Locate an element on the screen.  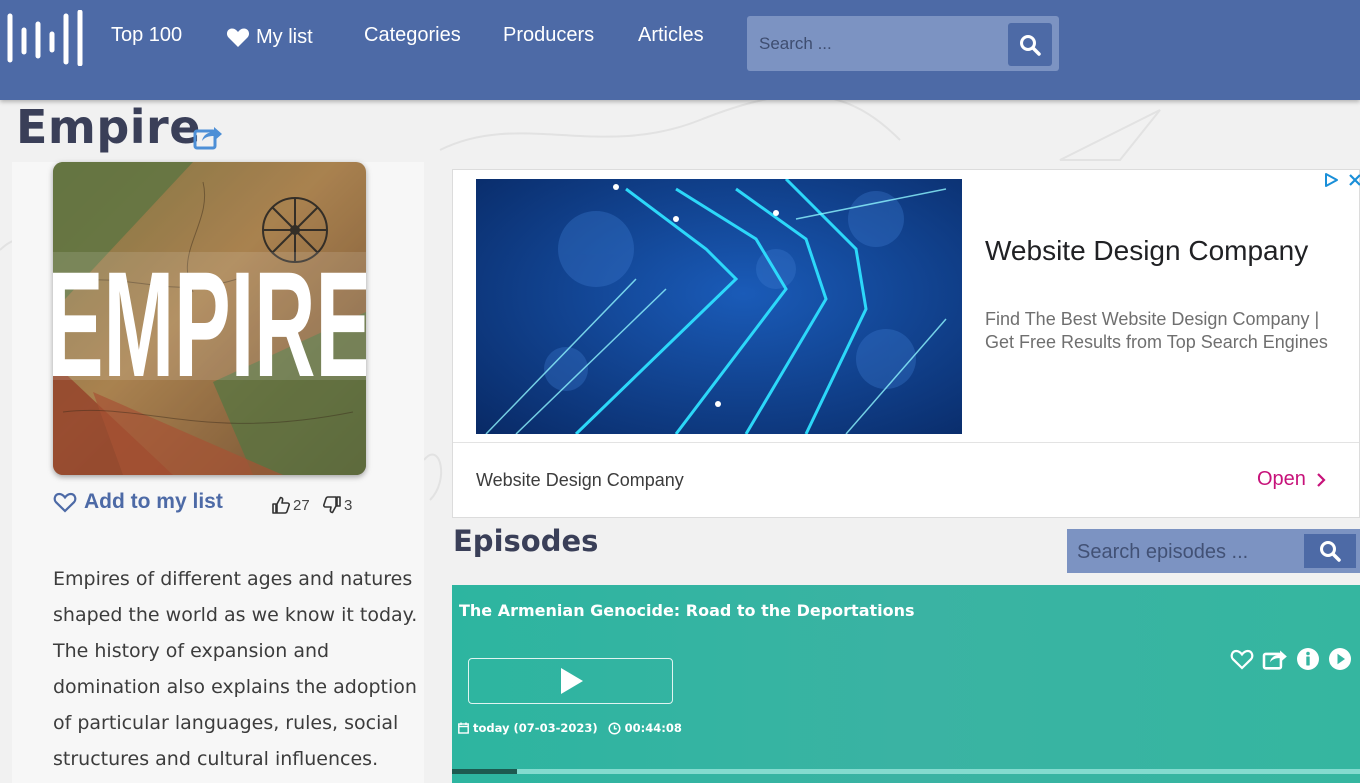
nav-mylist: My list is located at coordinates (269, 37).